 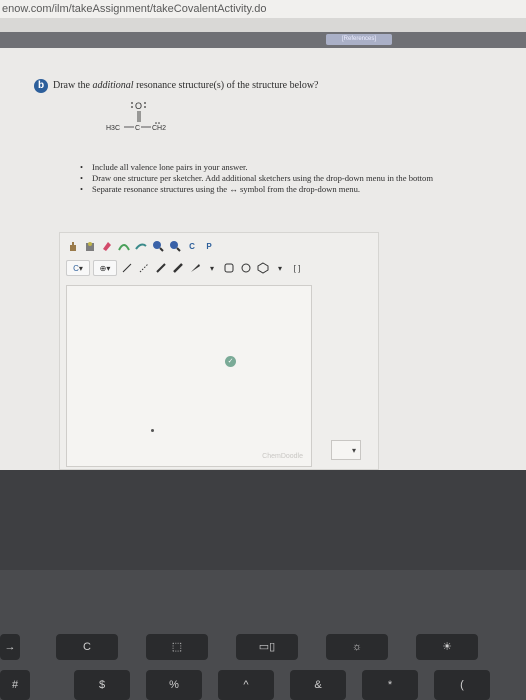 What do you see at coordinates (113, 85) in the screenshot?
I see `prompt-italic: additional` at bounding box center [113, 85].